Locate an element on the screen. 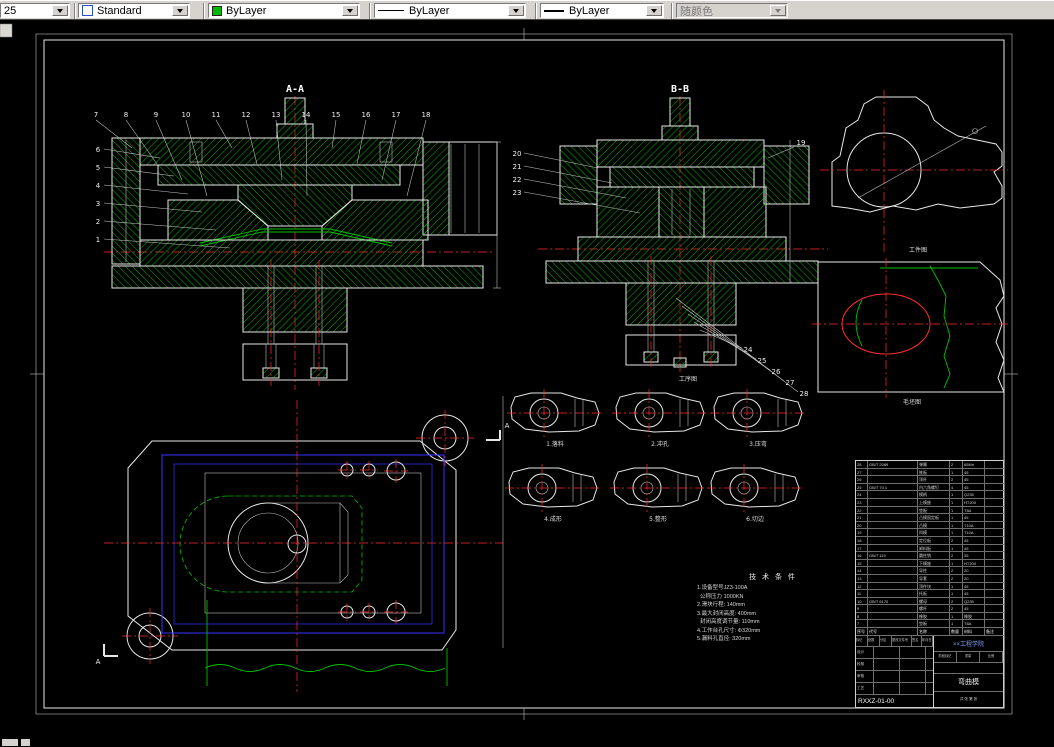 Image resolution: width=1054 pixels, height=747 pixels. parts-cell: 22 is located at coordinates (862, 510).